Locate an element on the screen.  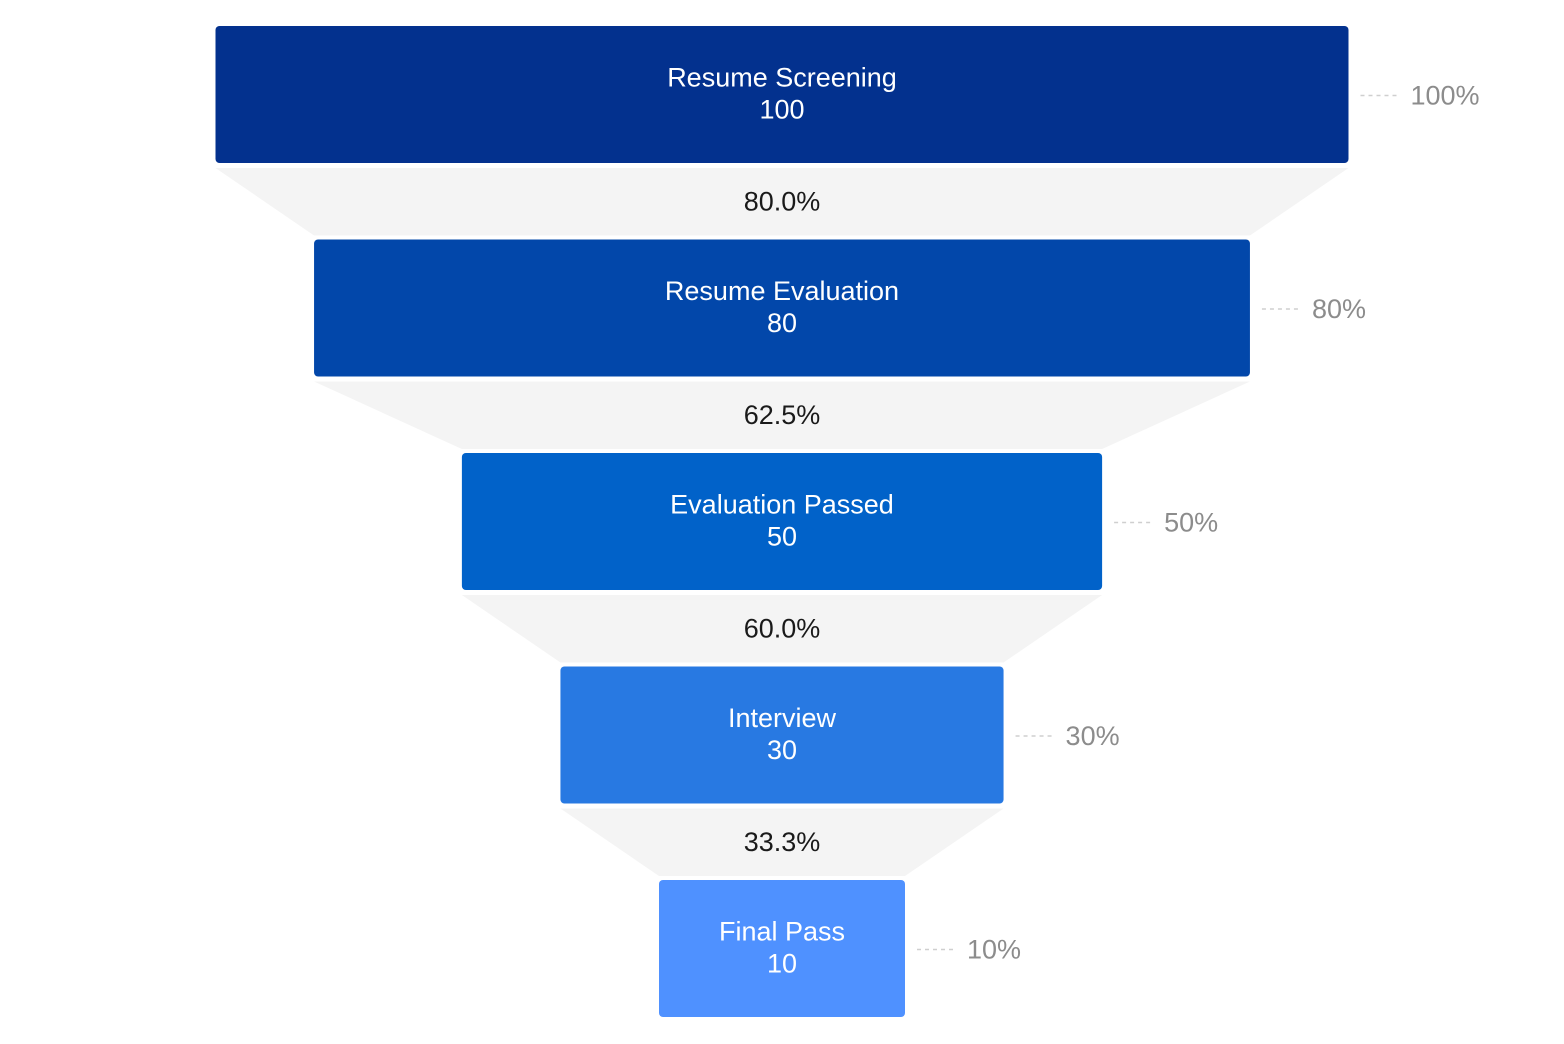
stage-name-label: Resume Evaluation is located at coordinates (782, 291).